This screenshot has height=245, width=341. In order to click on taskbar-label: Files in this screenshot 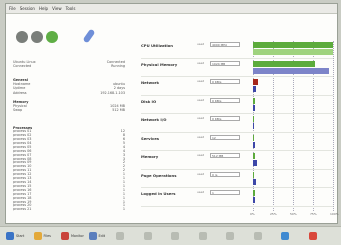, I will do `click(47, 236)`.